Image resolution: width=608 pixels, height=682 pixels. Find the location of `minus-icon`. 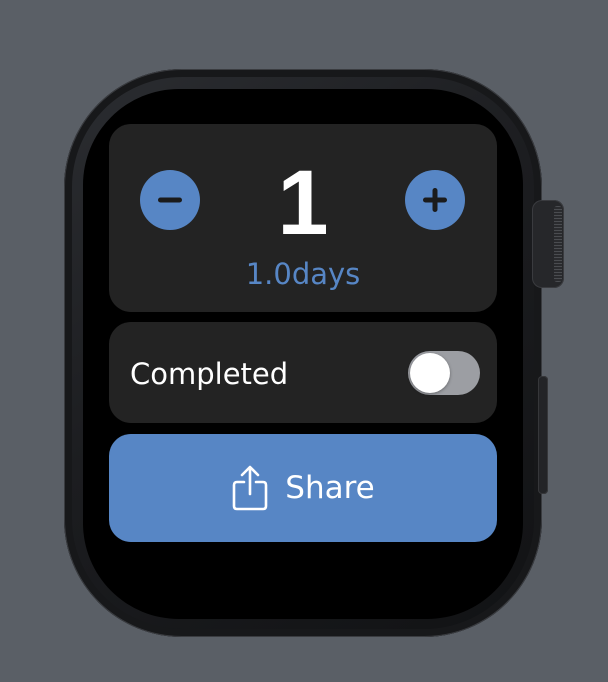

minus-icon is located at coordinates (170, 200).